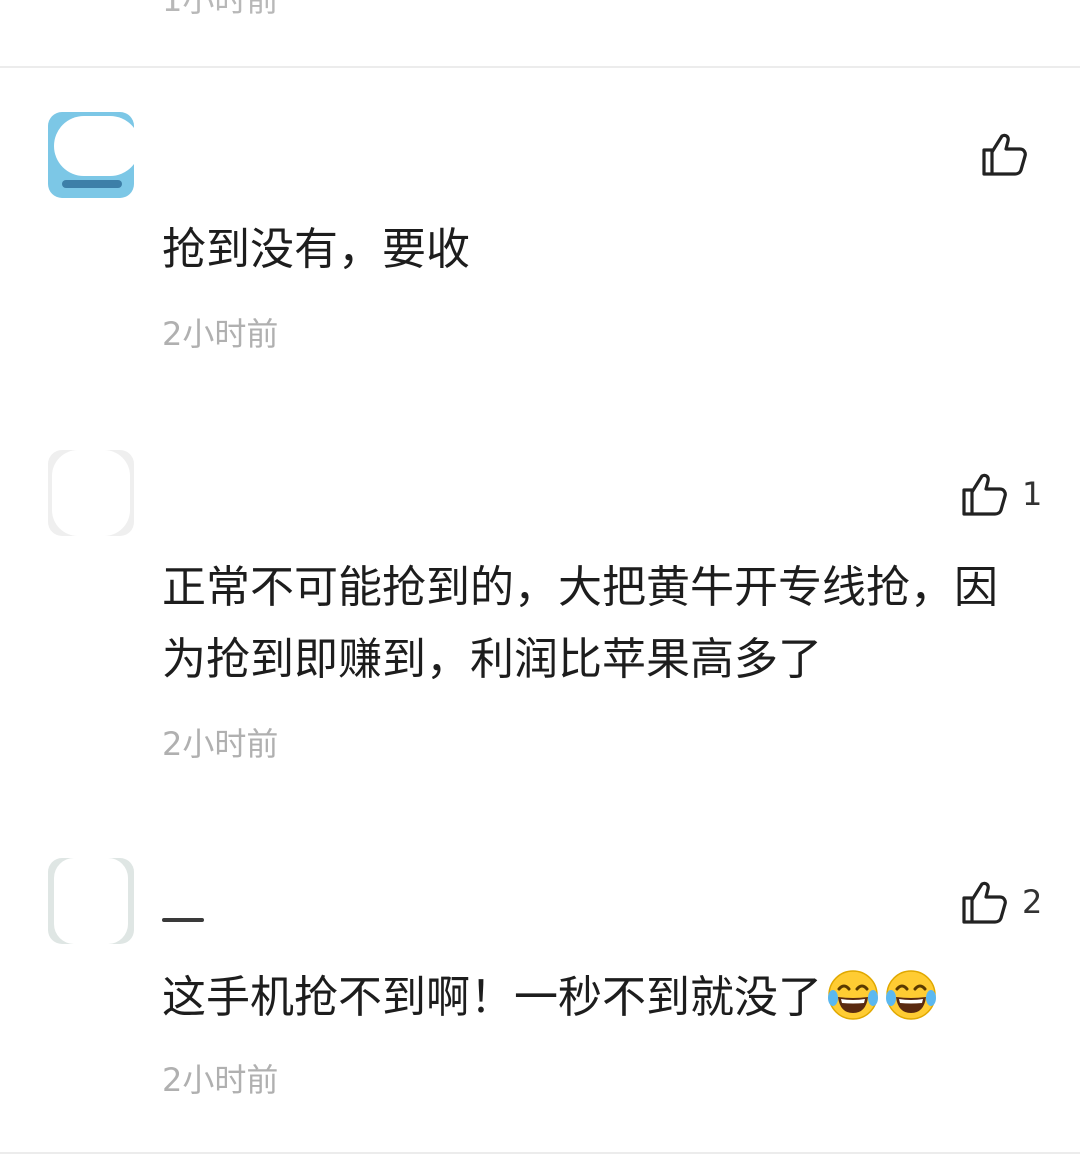 This screenshot has height=1167, width=1080. What do you see at coordinates (316, 249) in the screenshot?
I see `comment-text: 抢到没有，要收` at bounding box center [316, 249].